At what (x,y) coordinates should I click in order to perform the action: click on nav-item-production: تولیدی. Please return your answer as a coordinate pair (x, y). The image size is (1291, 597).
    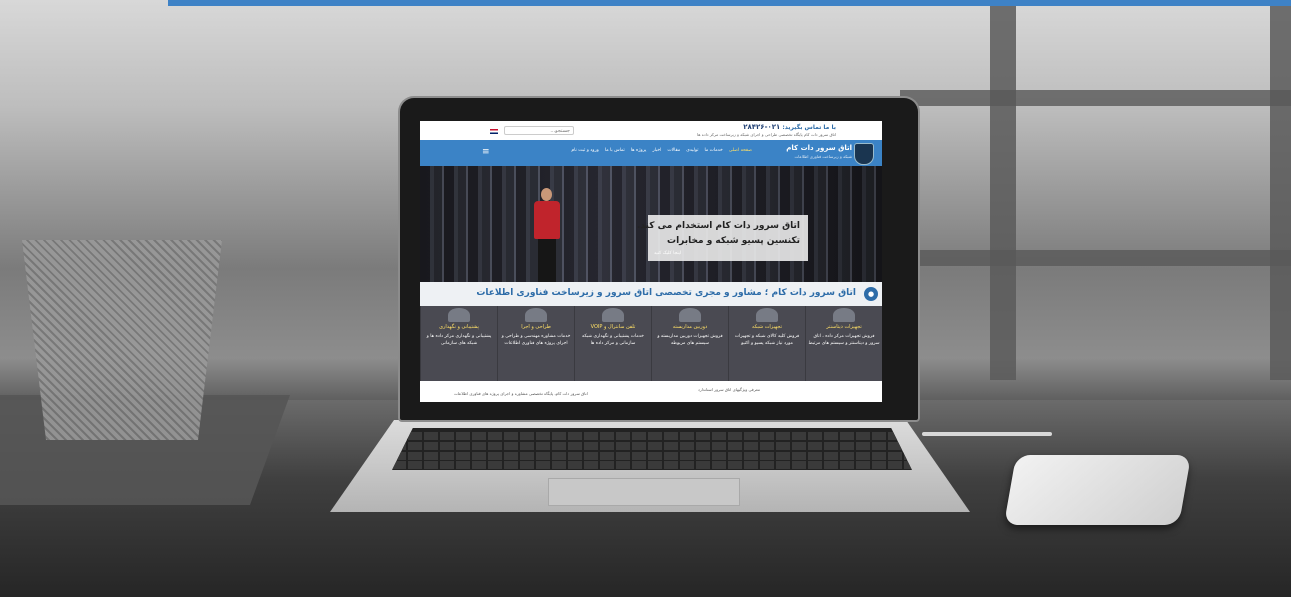
    Looking at the image, I should click on (692, 150).